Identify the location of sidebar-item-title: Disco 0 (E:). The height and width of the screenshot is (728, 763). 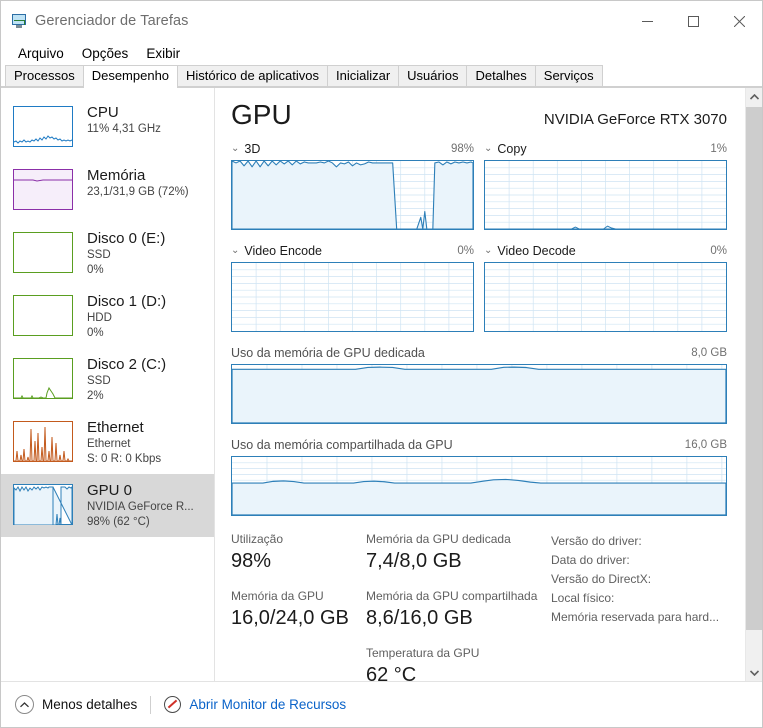
(126, 238).